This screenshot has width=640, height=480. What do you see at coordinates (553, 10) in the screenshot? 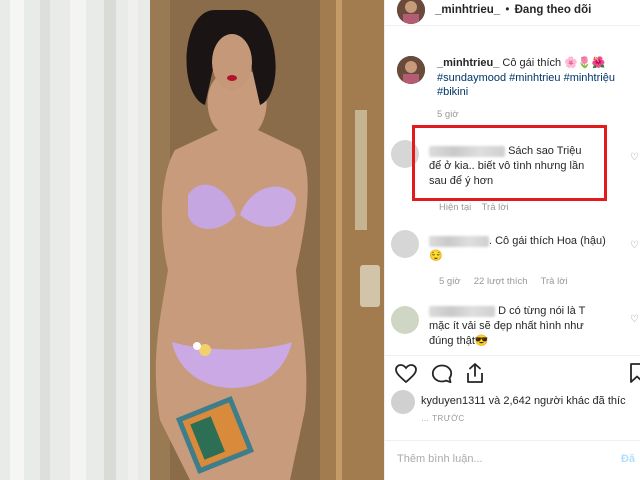
I see `follow-status-button: Đang theo dõi` at bounding box center [553, 10].